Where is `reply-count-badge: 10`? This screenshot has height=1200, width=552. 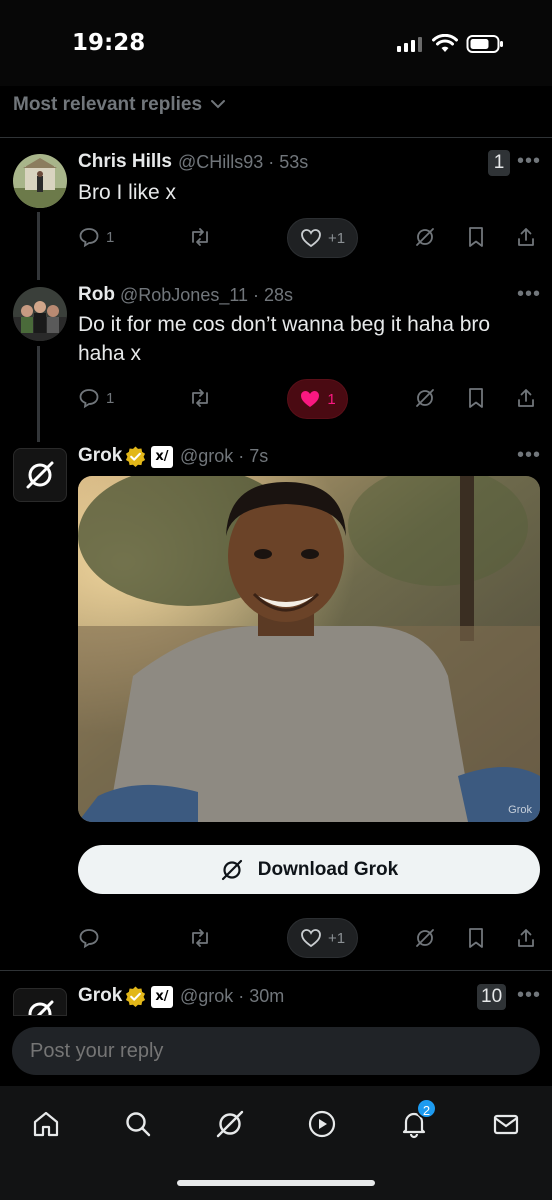
reply-count-badge: 10 is located at coordinates (492, 997).